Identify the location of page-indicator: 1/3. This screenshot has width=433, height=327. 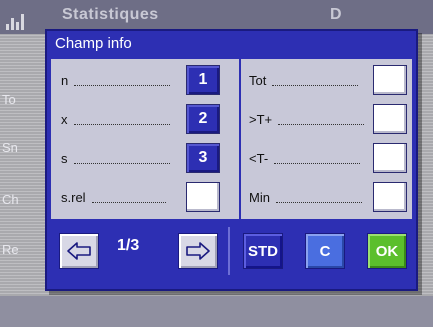
(128, 245).